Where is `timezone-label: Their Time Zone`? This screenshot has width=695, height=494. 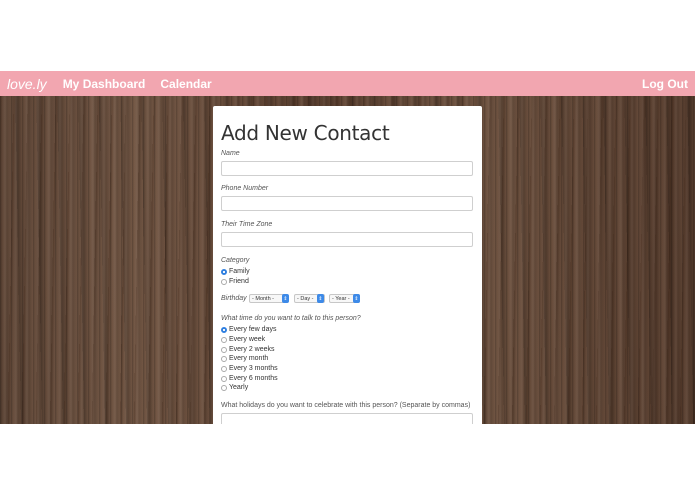
timezone-label: Their Time Zone is located at coordinates (247, 224).